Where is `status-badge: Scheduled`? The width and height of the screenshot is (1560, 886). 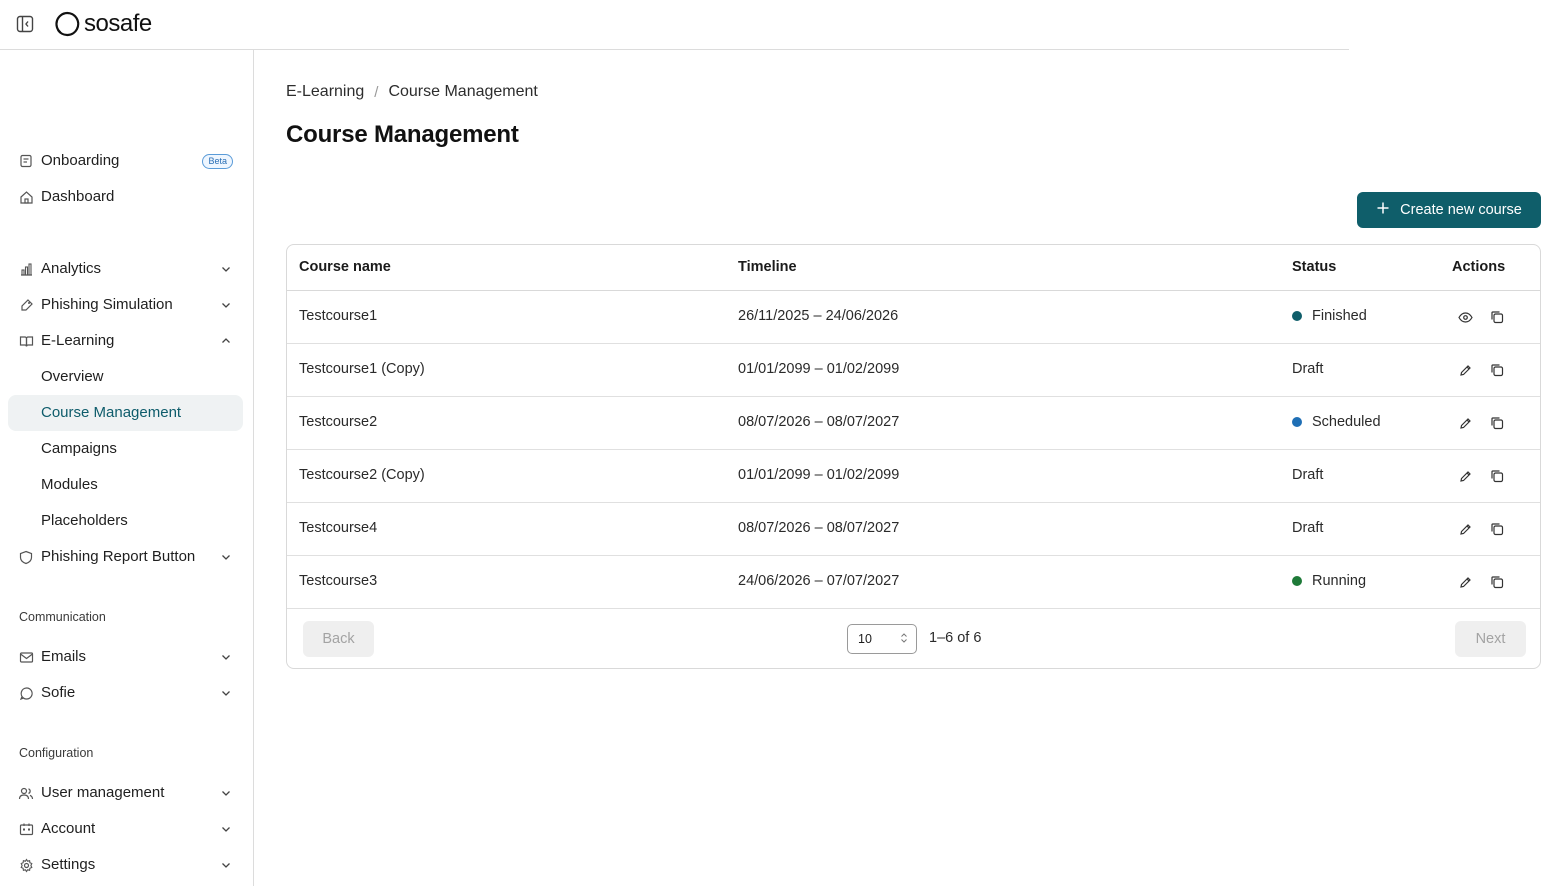
status-badge: Scheduled is located at coordinates (1336, 422).